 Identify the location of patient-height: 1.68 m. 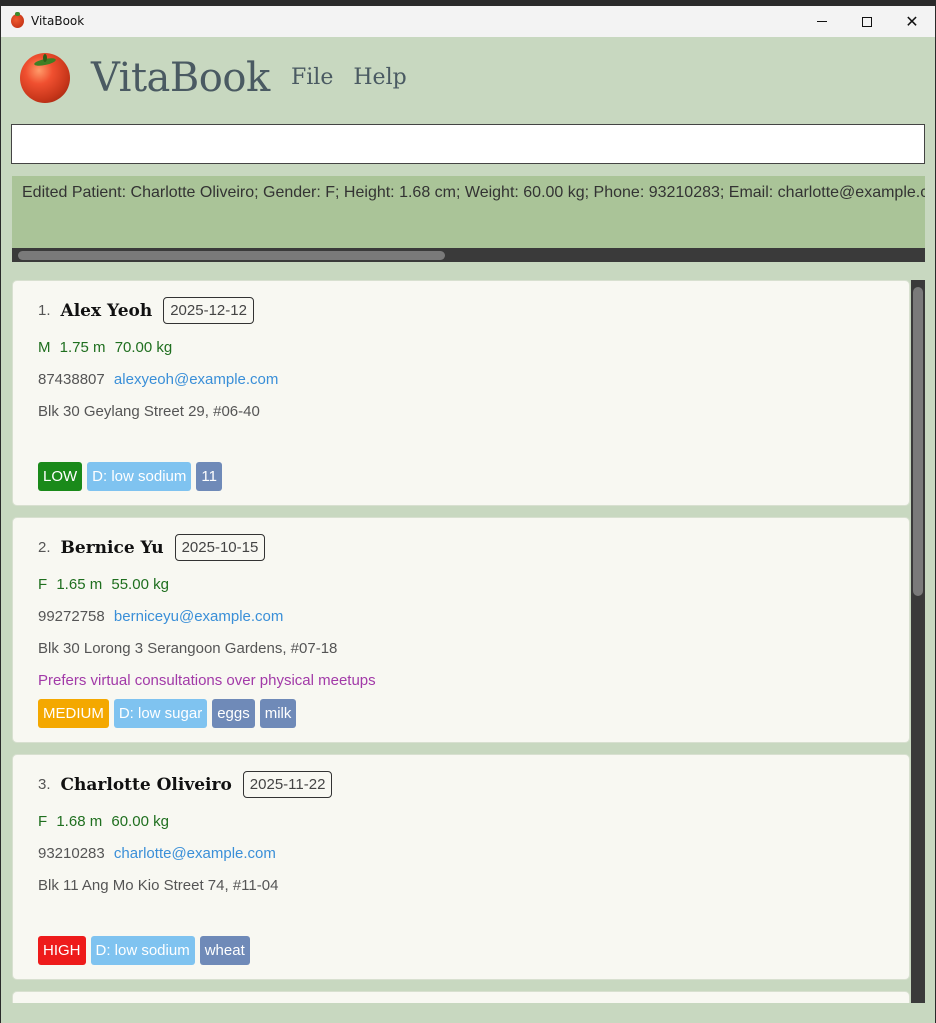
(79, 821).